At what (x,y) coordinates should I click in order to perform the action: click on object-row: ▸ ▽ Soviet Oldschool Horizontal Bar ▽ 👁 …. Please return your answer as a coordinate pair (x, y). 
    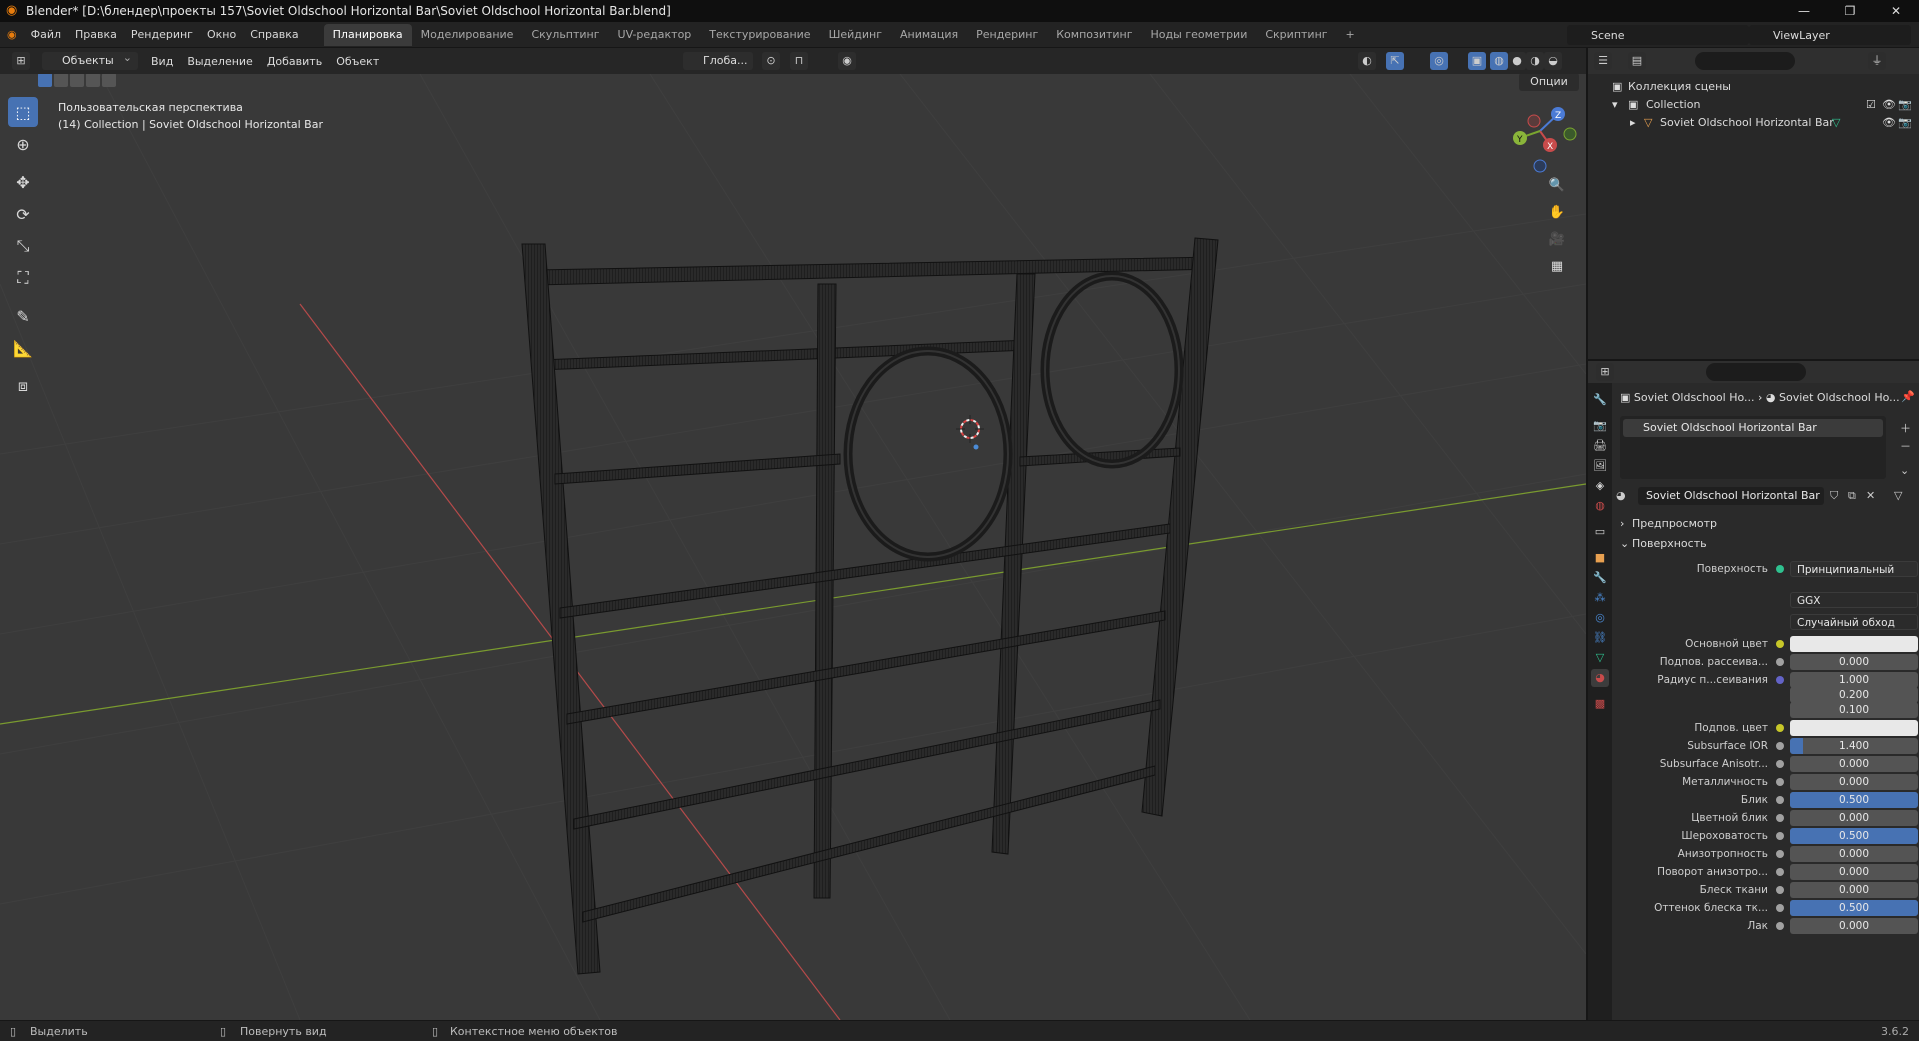
    Looking at the image, I should click on (1753, 123).